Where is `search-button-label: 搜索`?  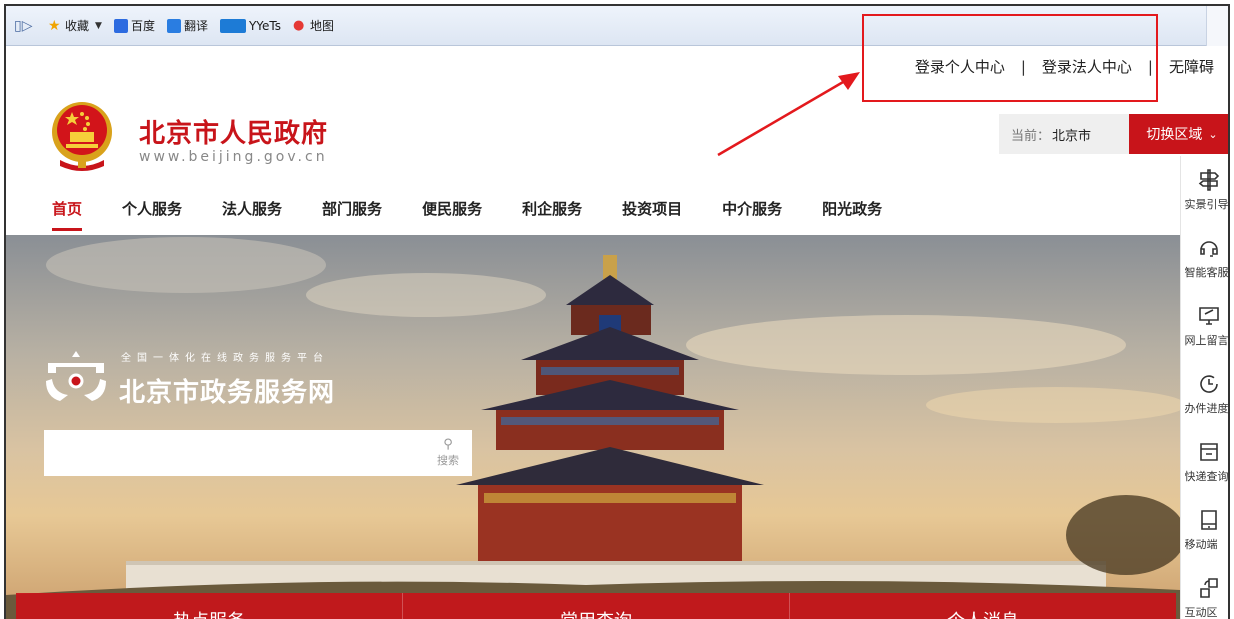 search-button-label: 搜索 is located at coordinates (448, 460).